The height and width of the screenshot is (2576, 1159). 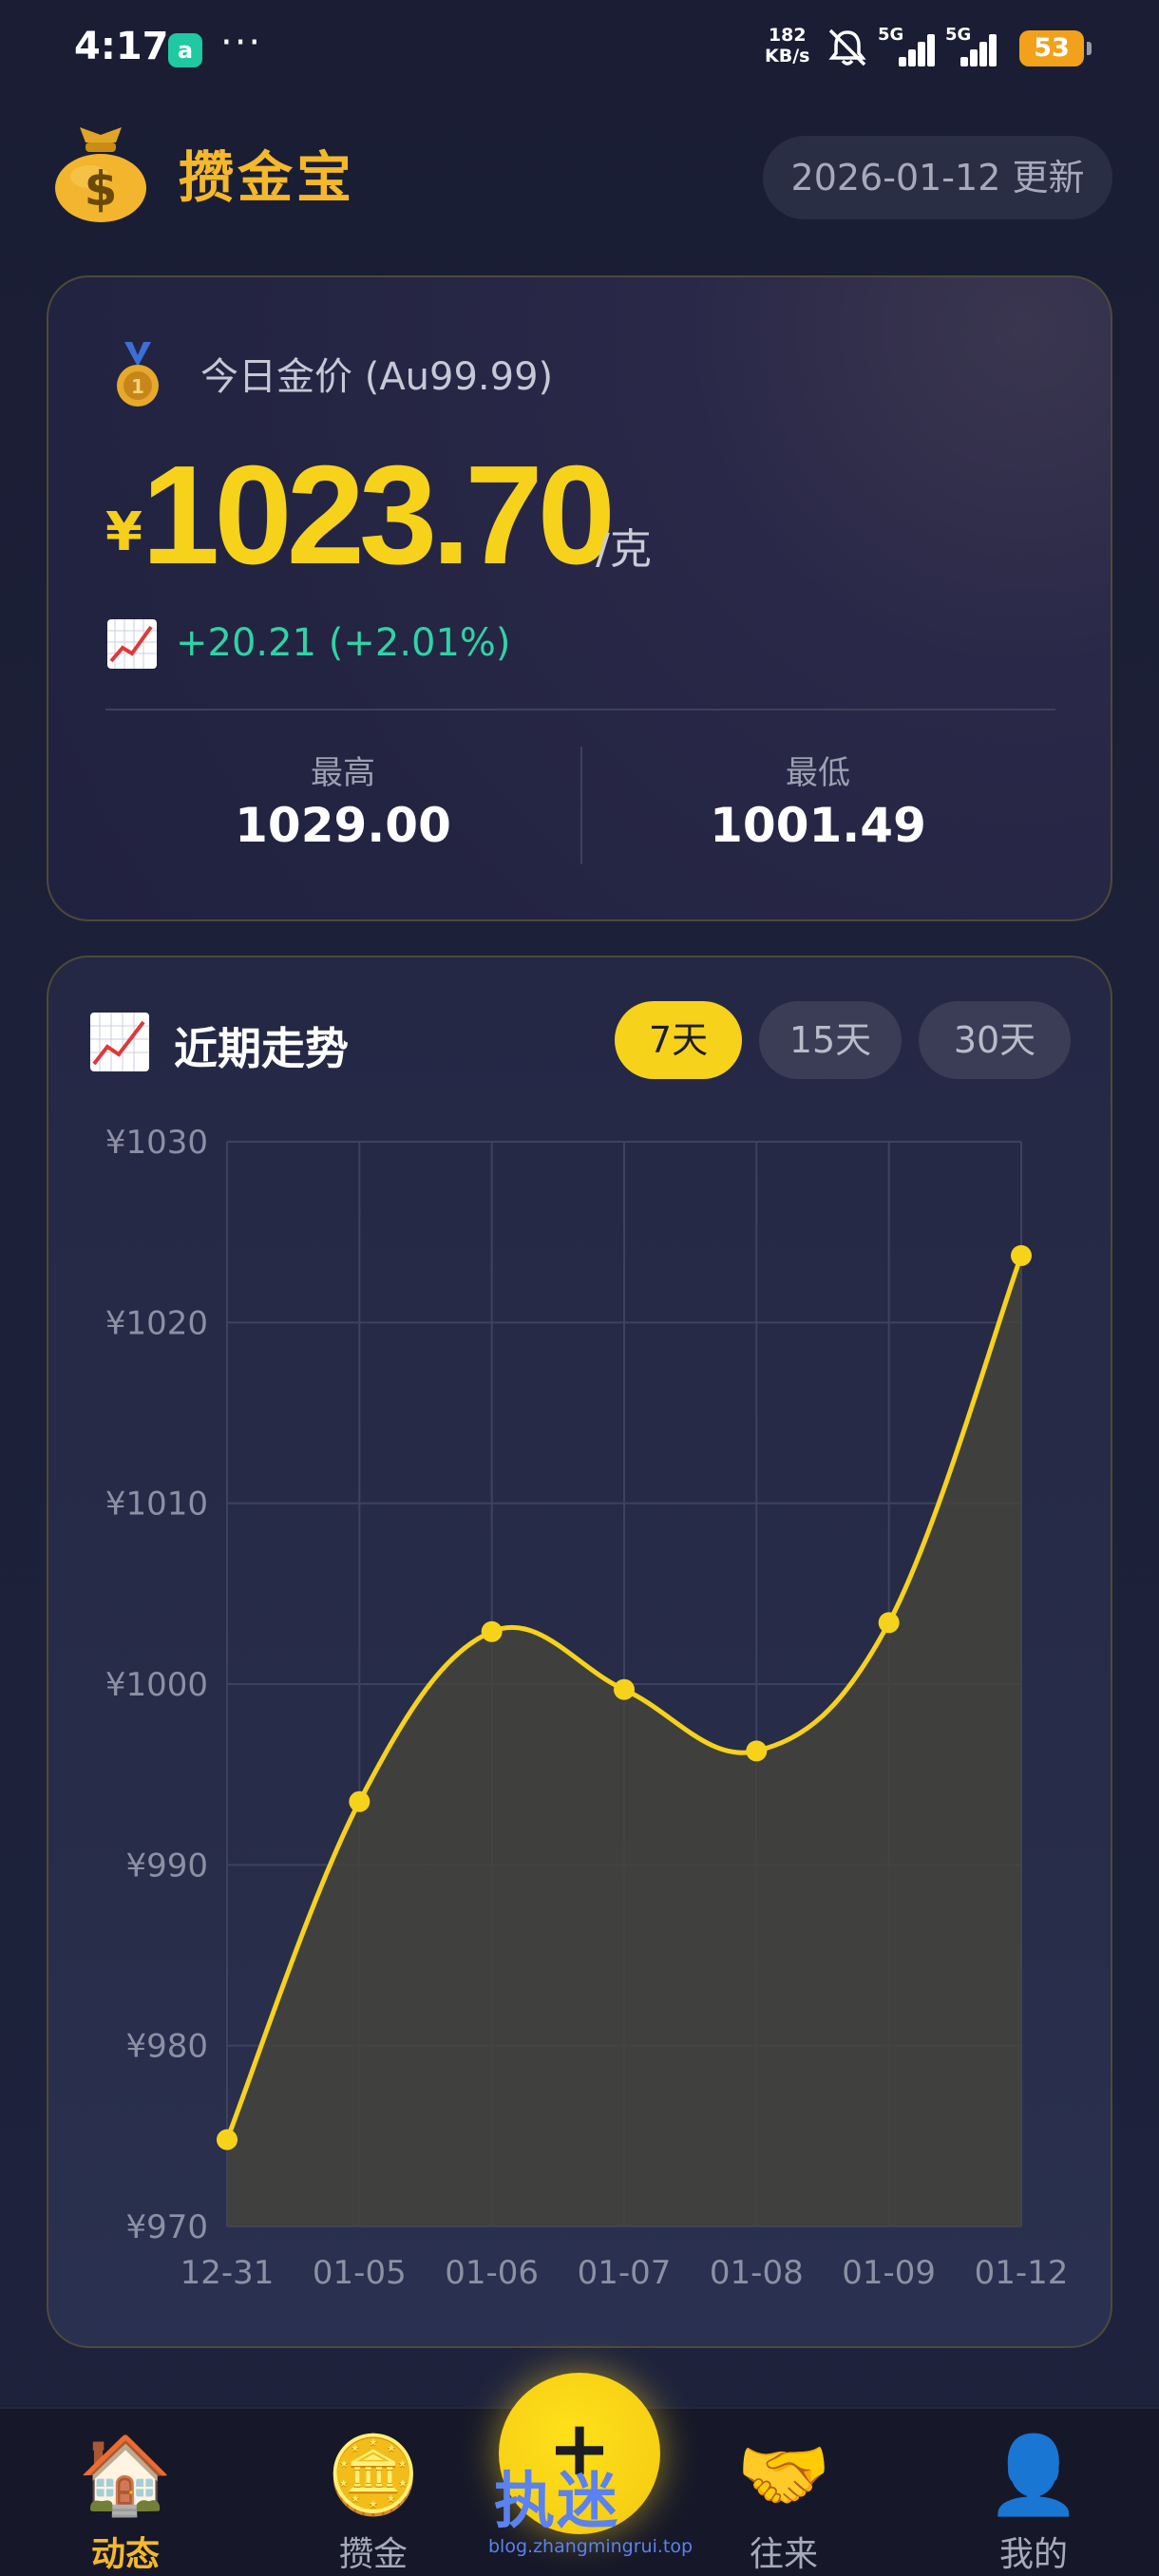 What do you see at coordinates (156, 1685) in the screenshot?
I see `y-tick-label: ¥1000` at bounding box center [156, 1685].